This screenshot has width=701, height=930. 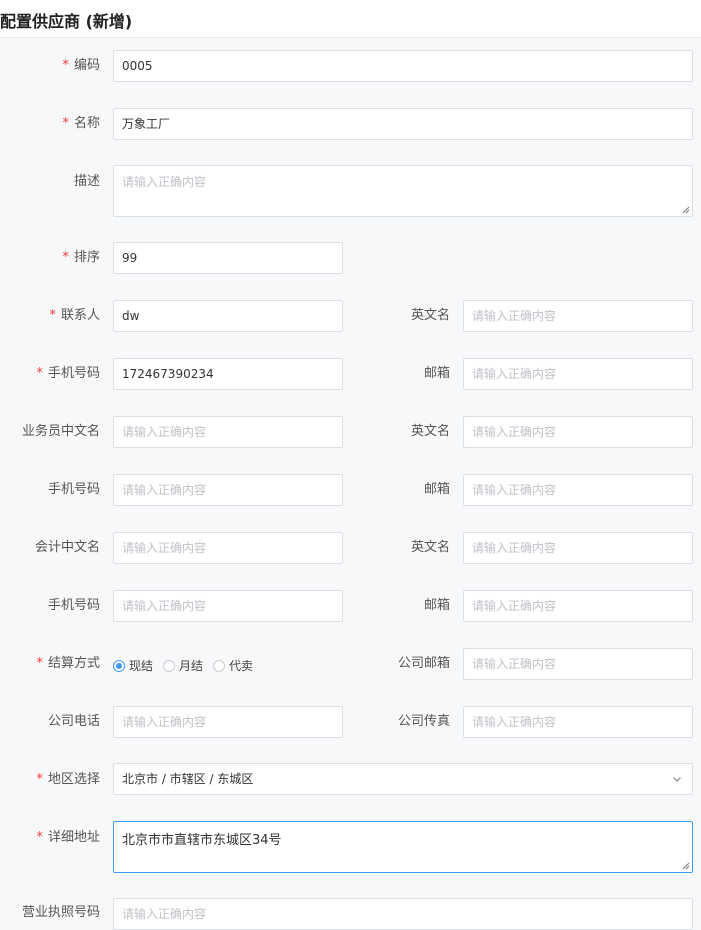 I want to click on contact-en-input: 请输入正确内容, so click(x=578, y=316).